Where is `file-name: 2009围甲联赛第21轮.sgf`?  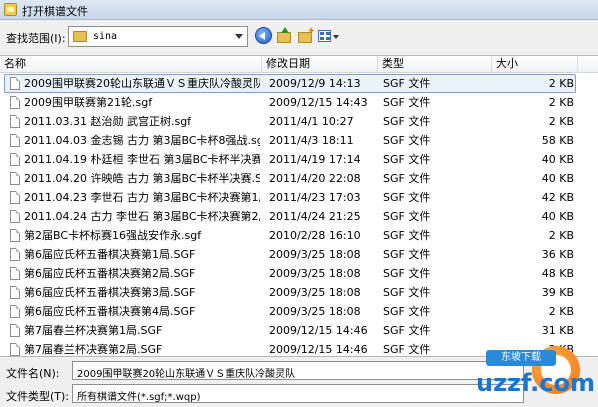
file-name: 2009围甲联赛第21轮.sgf is located at coordinates (88, 102).